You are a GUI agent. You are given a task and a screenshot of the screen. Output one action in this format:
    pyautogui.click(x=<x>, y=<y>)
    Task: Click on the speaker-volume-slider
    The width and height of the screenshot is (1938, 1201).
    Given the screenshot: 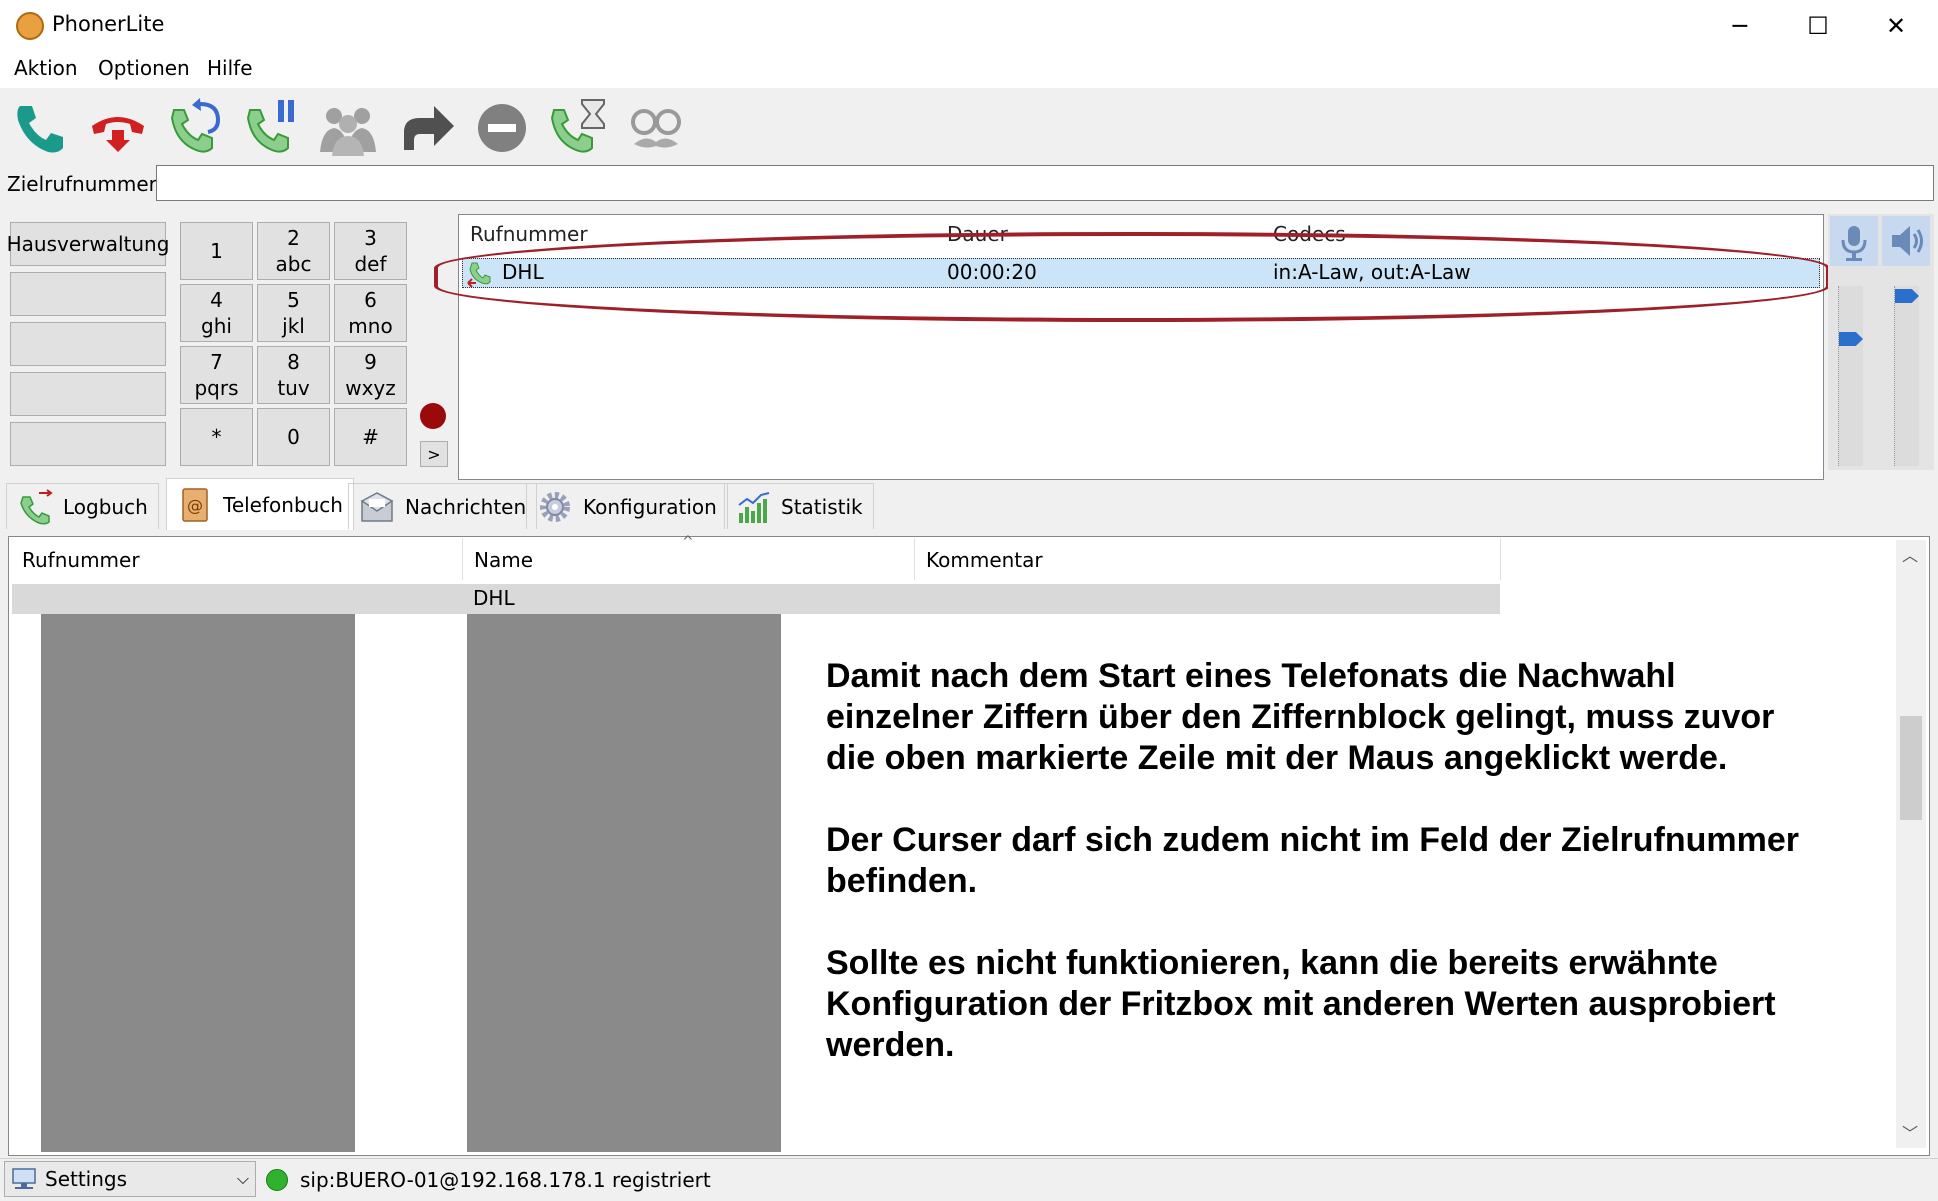 What is the action you would take?
    pyautogui.click(x=1906, y=376)
    